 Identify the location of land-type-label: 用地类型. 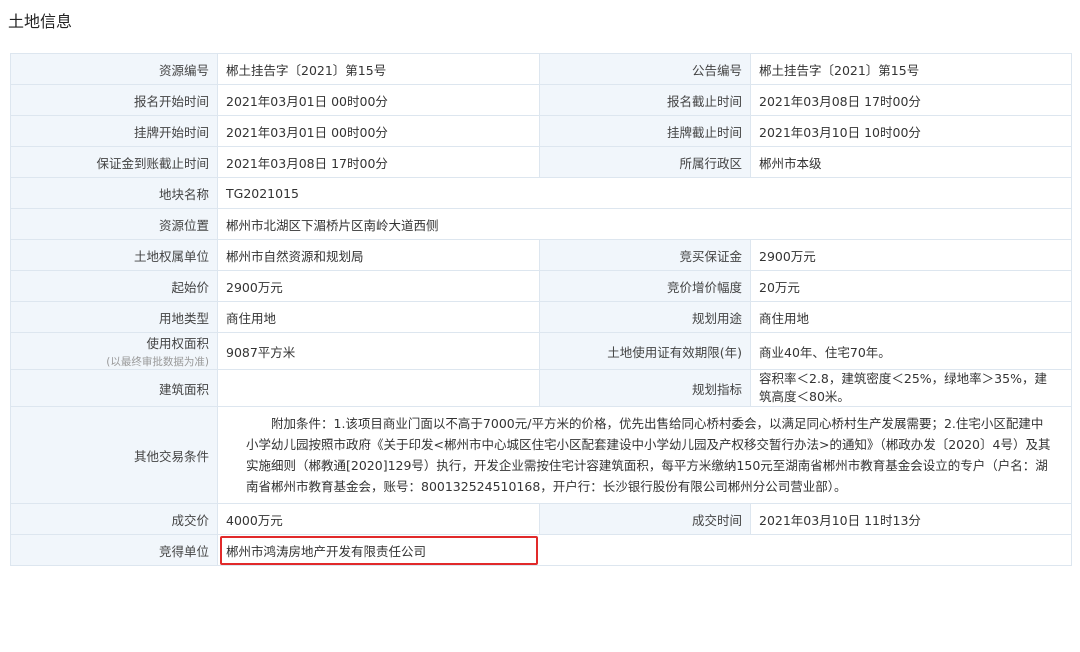
(114, 317).